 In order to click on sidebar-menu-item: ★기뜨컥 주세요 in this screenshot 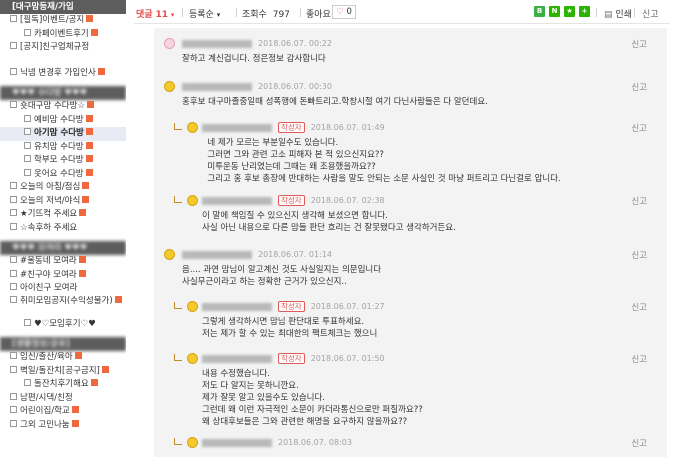, I will do `click(63, 215)`.